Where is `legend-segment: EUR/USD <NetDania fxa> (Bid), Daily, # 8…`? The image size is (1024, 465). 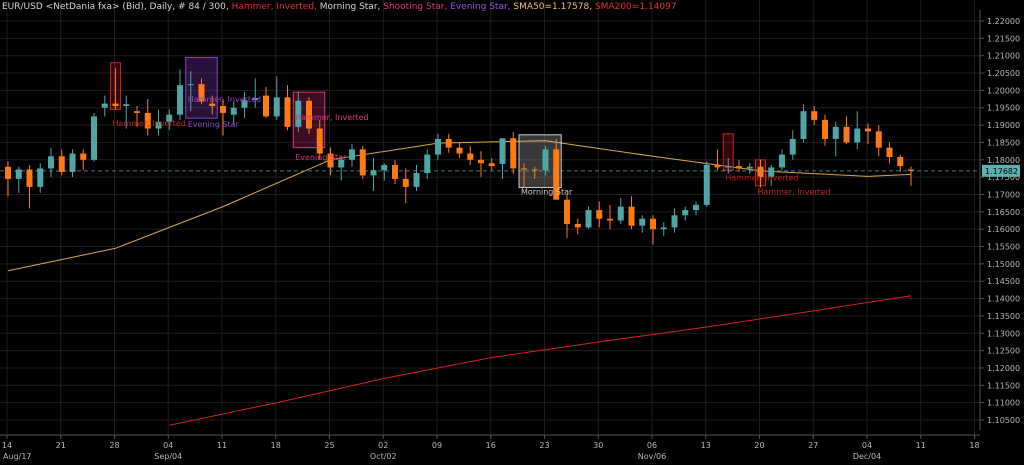
legend-segment: EUR/USD <NetDania fxa> (Bid), Daily, # 8… is located at coordinates (115, 7).